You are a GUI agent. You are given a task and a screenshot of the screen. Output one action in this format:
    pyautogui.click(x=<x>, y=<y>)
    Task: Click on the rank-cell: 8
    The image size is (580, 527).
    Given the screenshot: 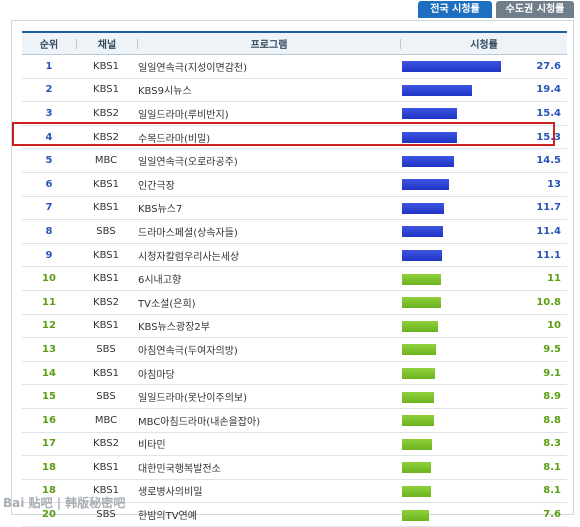 What is the action you would take?
    pyautogui.click(x=49, y=231)
    